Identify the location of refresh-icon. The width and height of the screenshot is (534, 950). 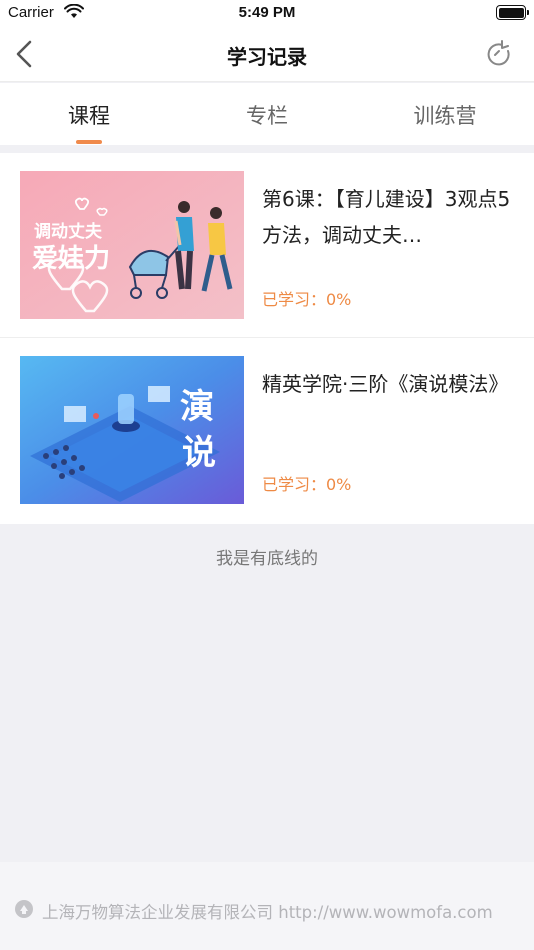
(499, 54).